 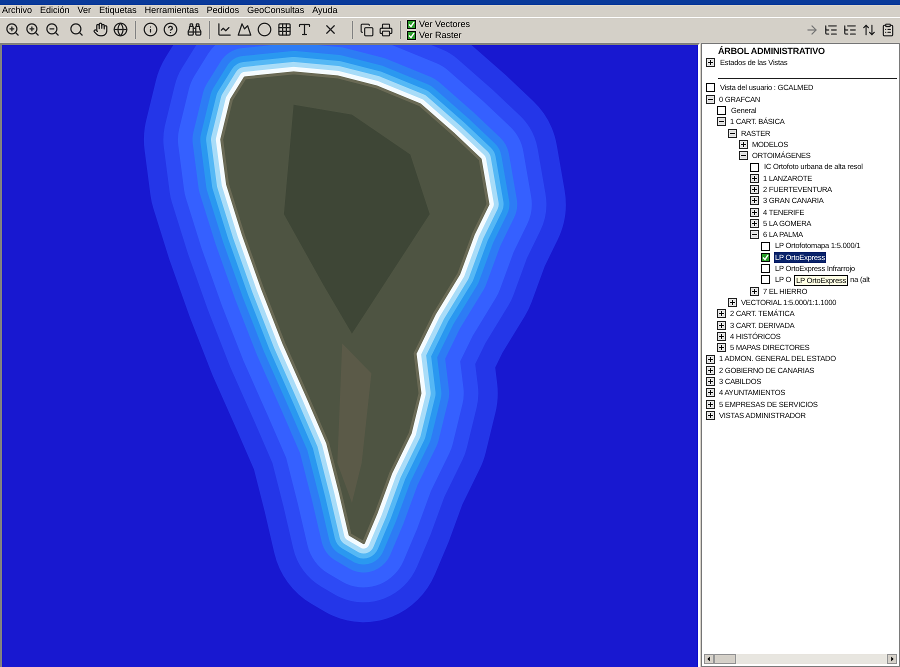 I want to click on menu-item: Ayuda, so click(x=325, y=11).